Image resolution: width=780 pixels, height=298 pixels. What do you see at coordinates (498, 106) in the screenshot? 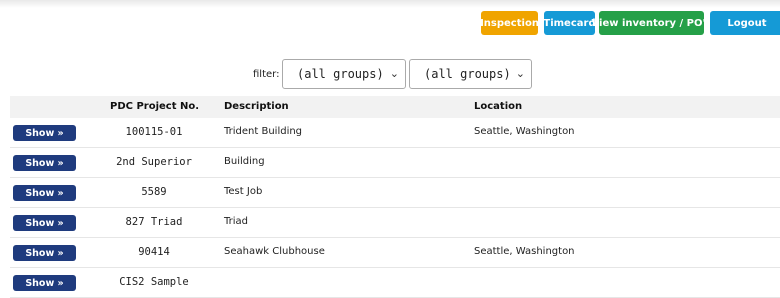
I see `column-header-location: Location` at bounding box center [498, 106].